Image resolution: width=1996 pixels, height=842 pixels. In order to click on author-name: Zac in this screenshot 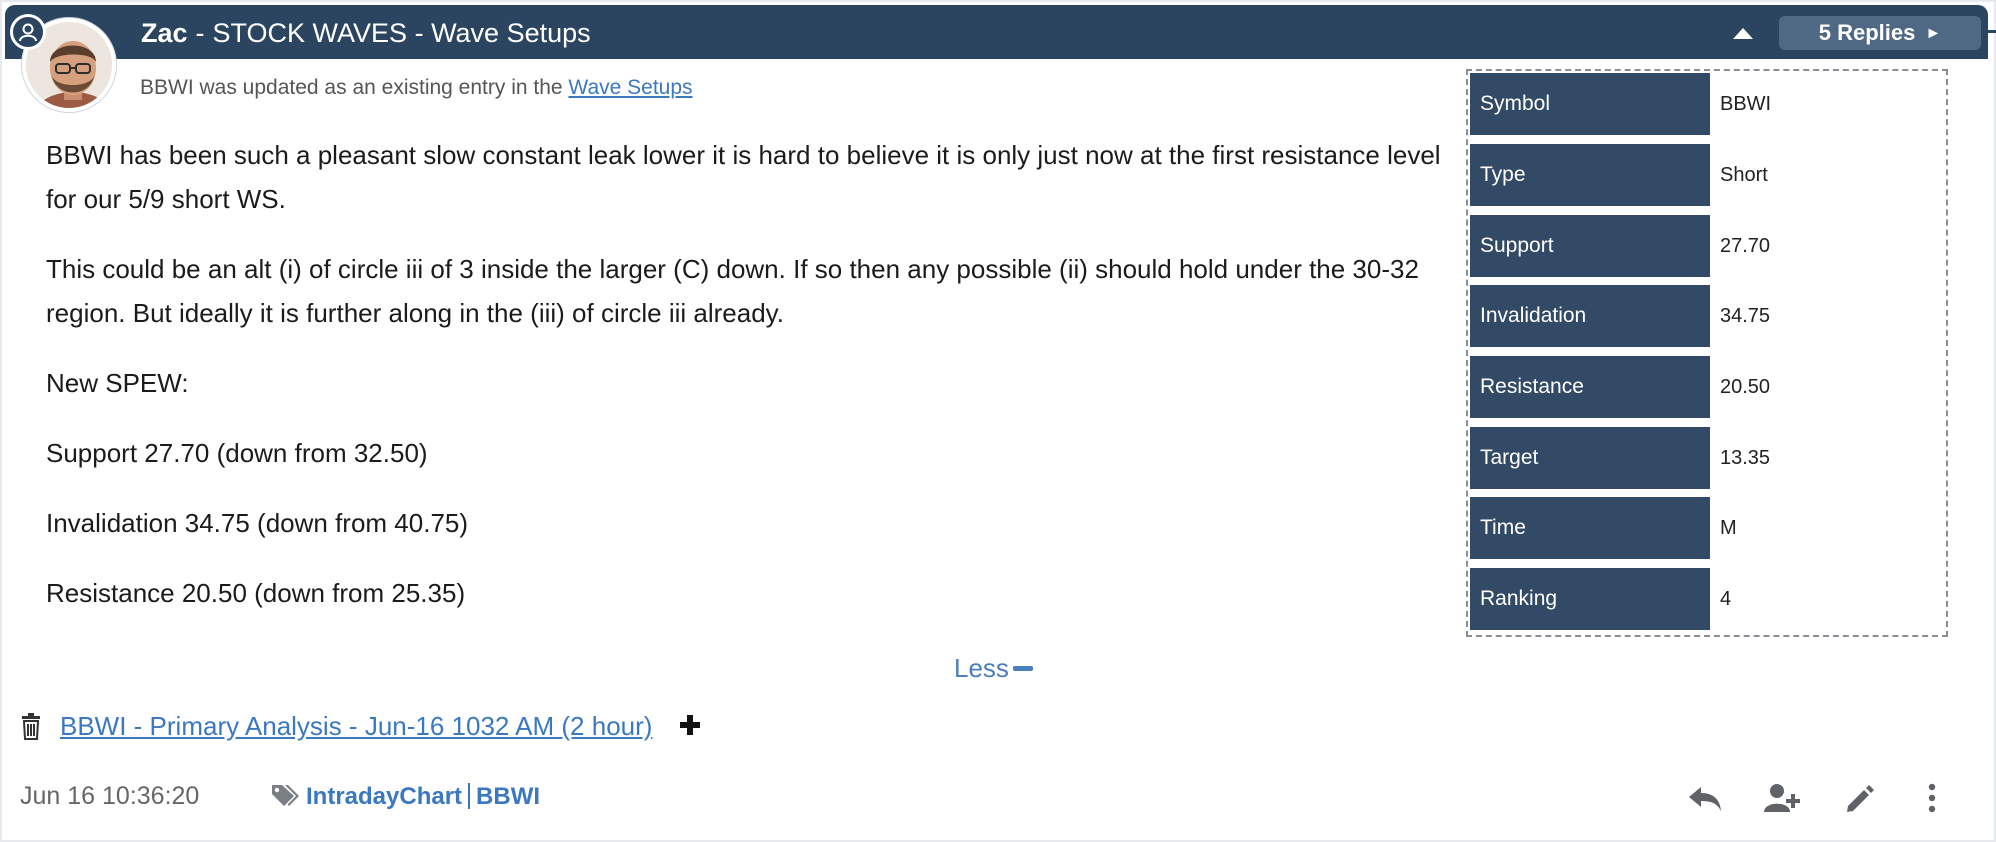, I will do `click(164, 33)`.